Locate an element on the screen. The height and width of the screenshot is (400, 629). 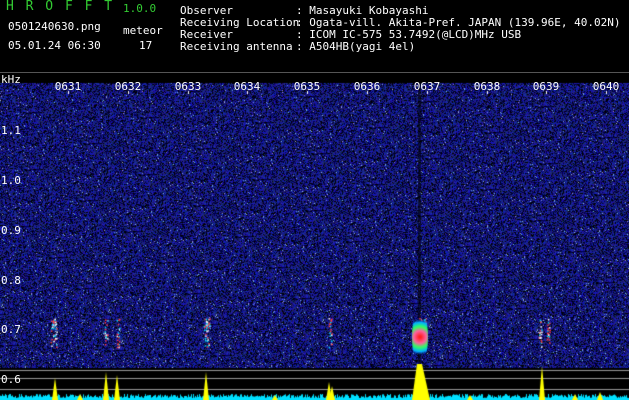
x-tick-label: 0636 is located at coordinates (367, 86).